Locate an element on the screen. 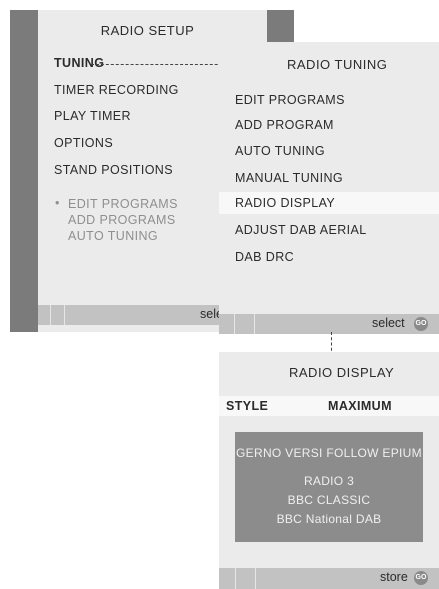  tuning-item-edit-programs: EDIT PROGRAMS is located at coordinates (290, 100).